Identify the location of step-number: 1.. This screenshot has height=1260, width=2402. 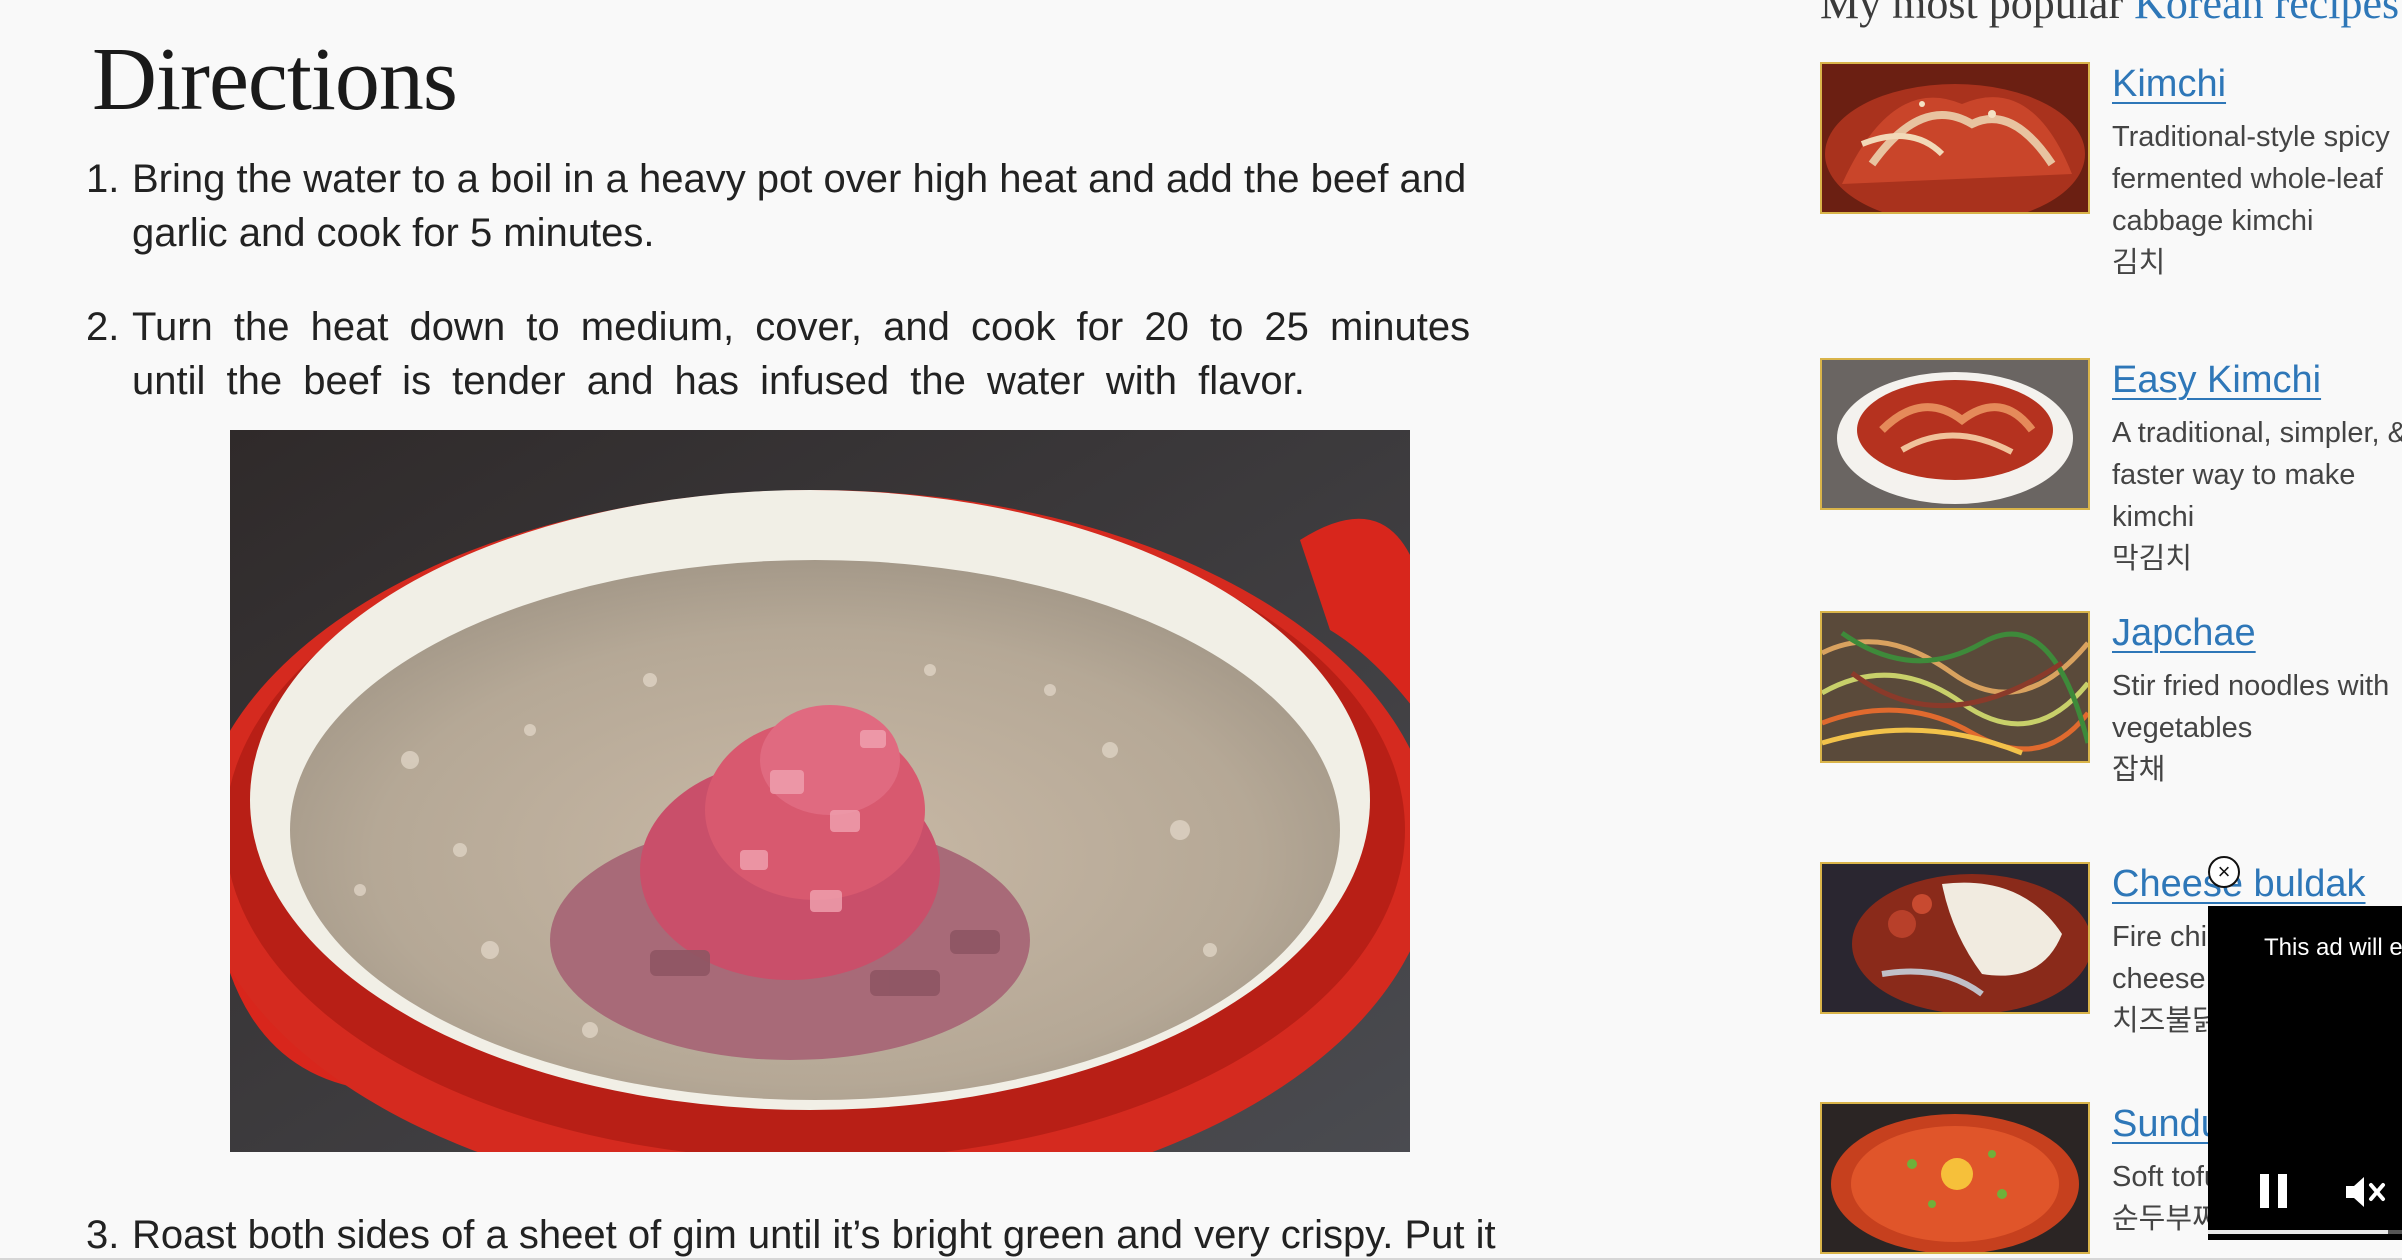
(103, 179).